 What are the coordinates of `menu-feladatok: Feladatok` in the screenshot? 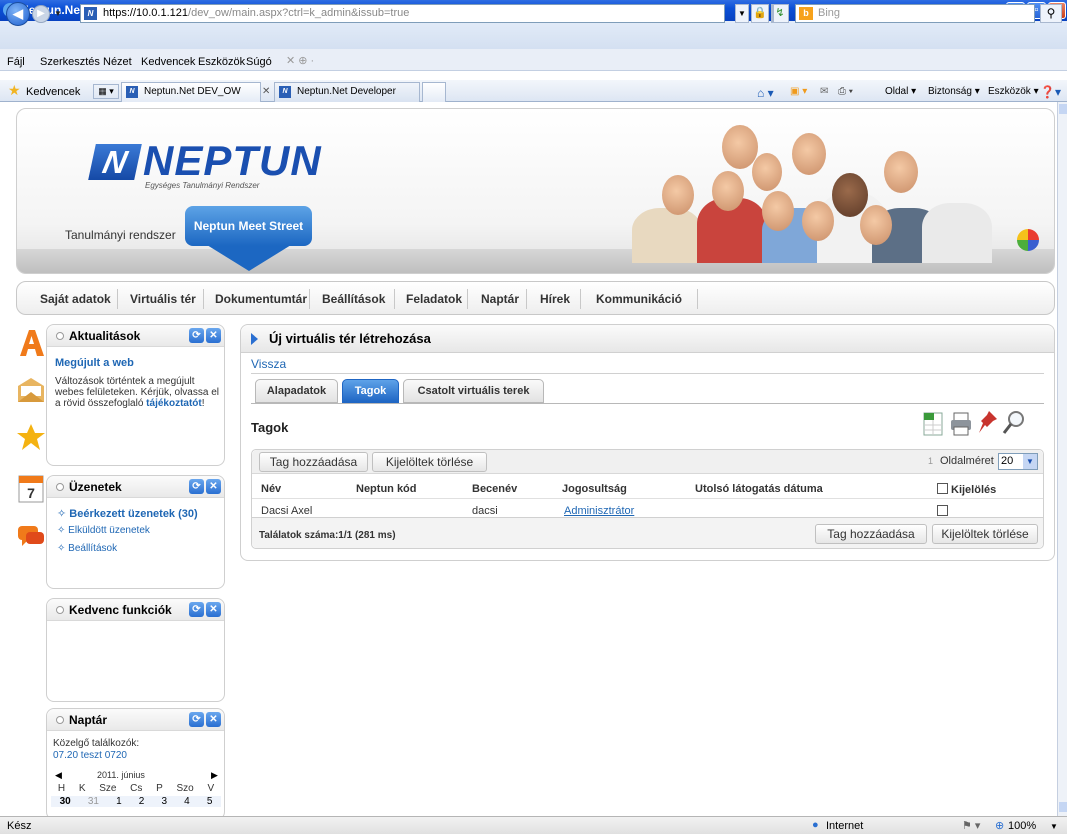 It's located at (434, 299).